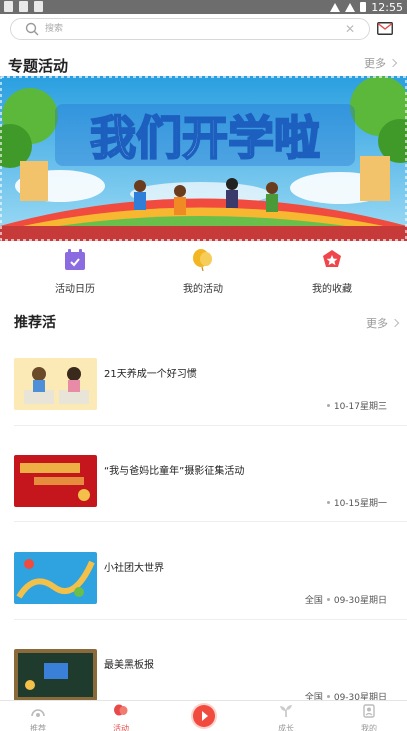 This screenshot has height=731, width=407. Describe the element at coordinates (363, 7) in the screenshot. I see `battery-icon` at that location.